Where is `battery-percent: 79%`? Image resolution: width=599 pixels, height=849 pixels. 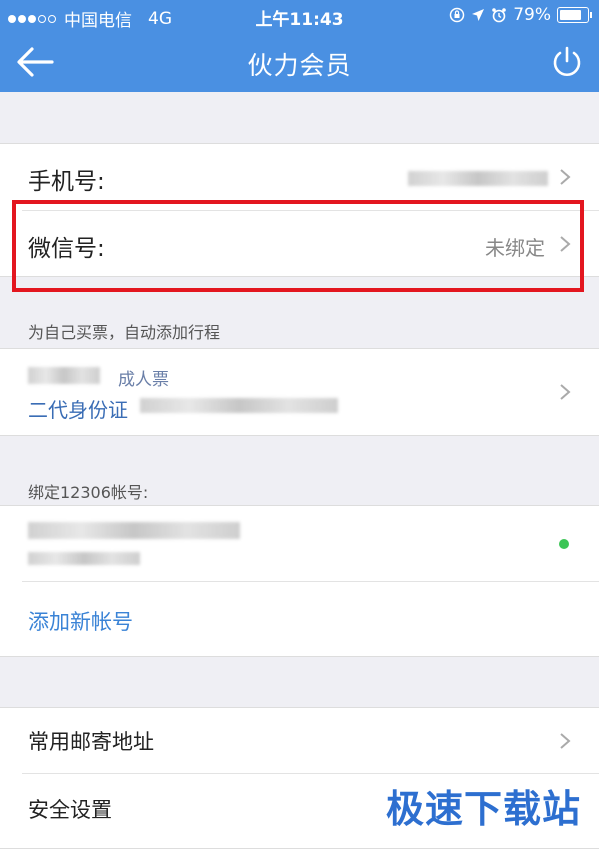
battery-percent: 79% is located at coordinates (532, 15).